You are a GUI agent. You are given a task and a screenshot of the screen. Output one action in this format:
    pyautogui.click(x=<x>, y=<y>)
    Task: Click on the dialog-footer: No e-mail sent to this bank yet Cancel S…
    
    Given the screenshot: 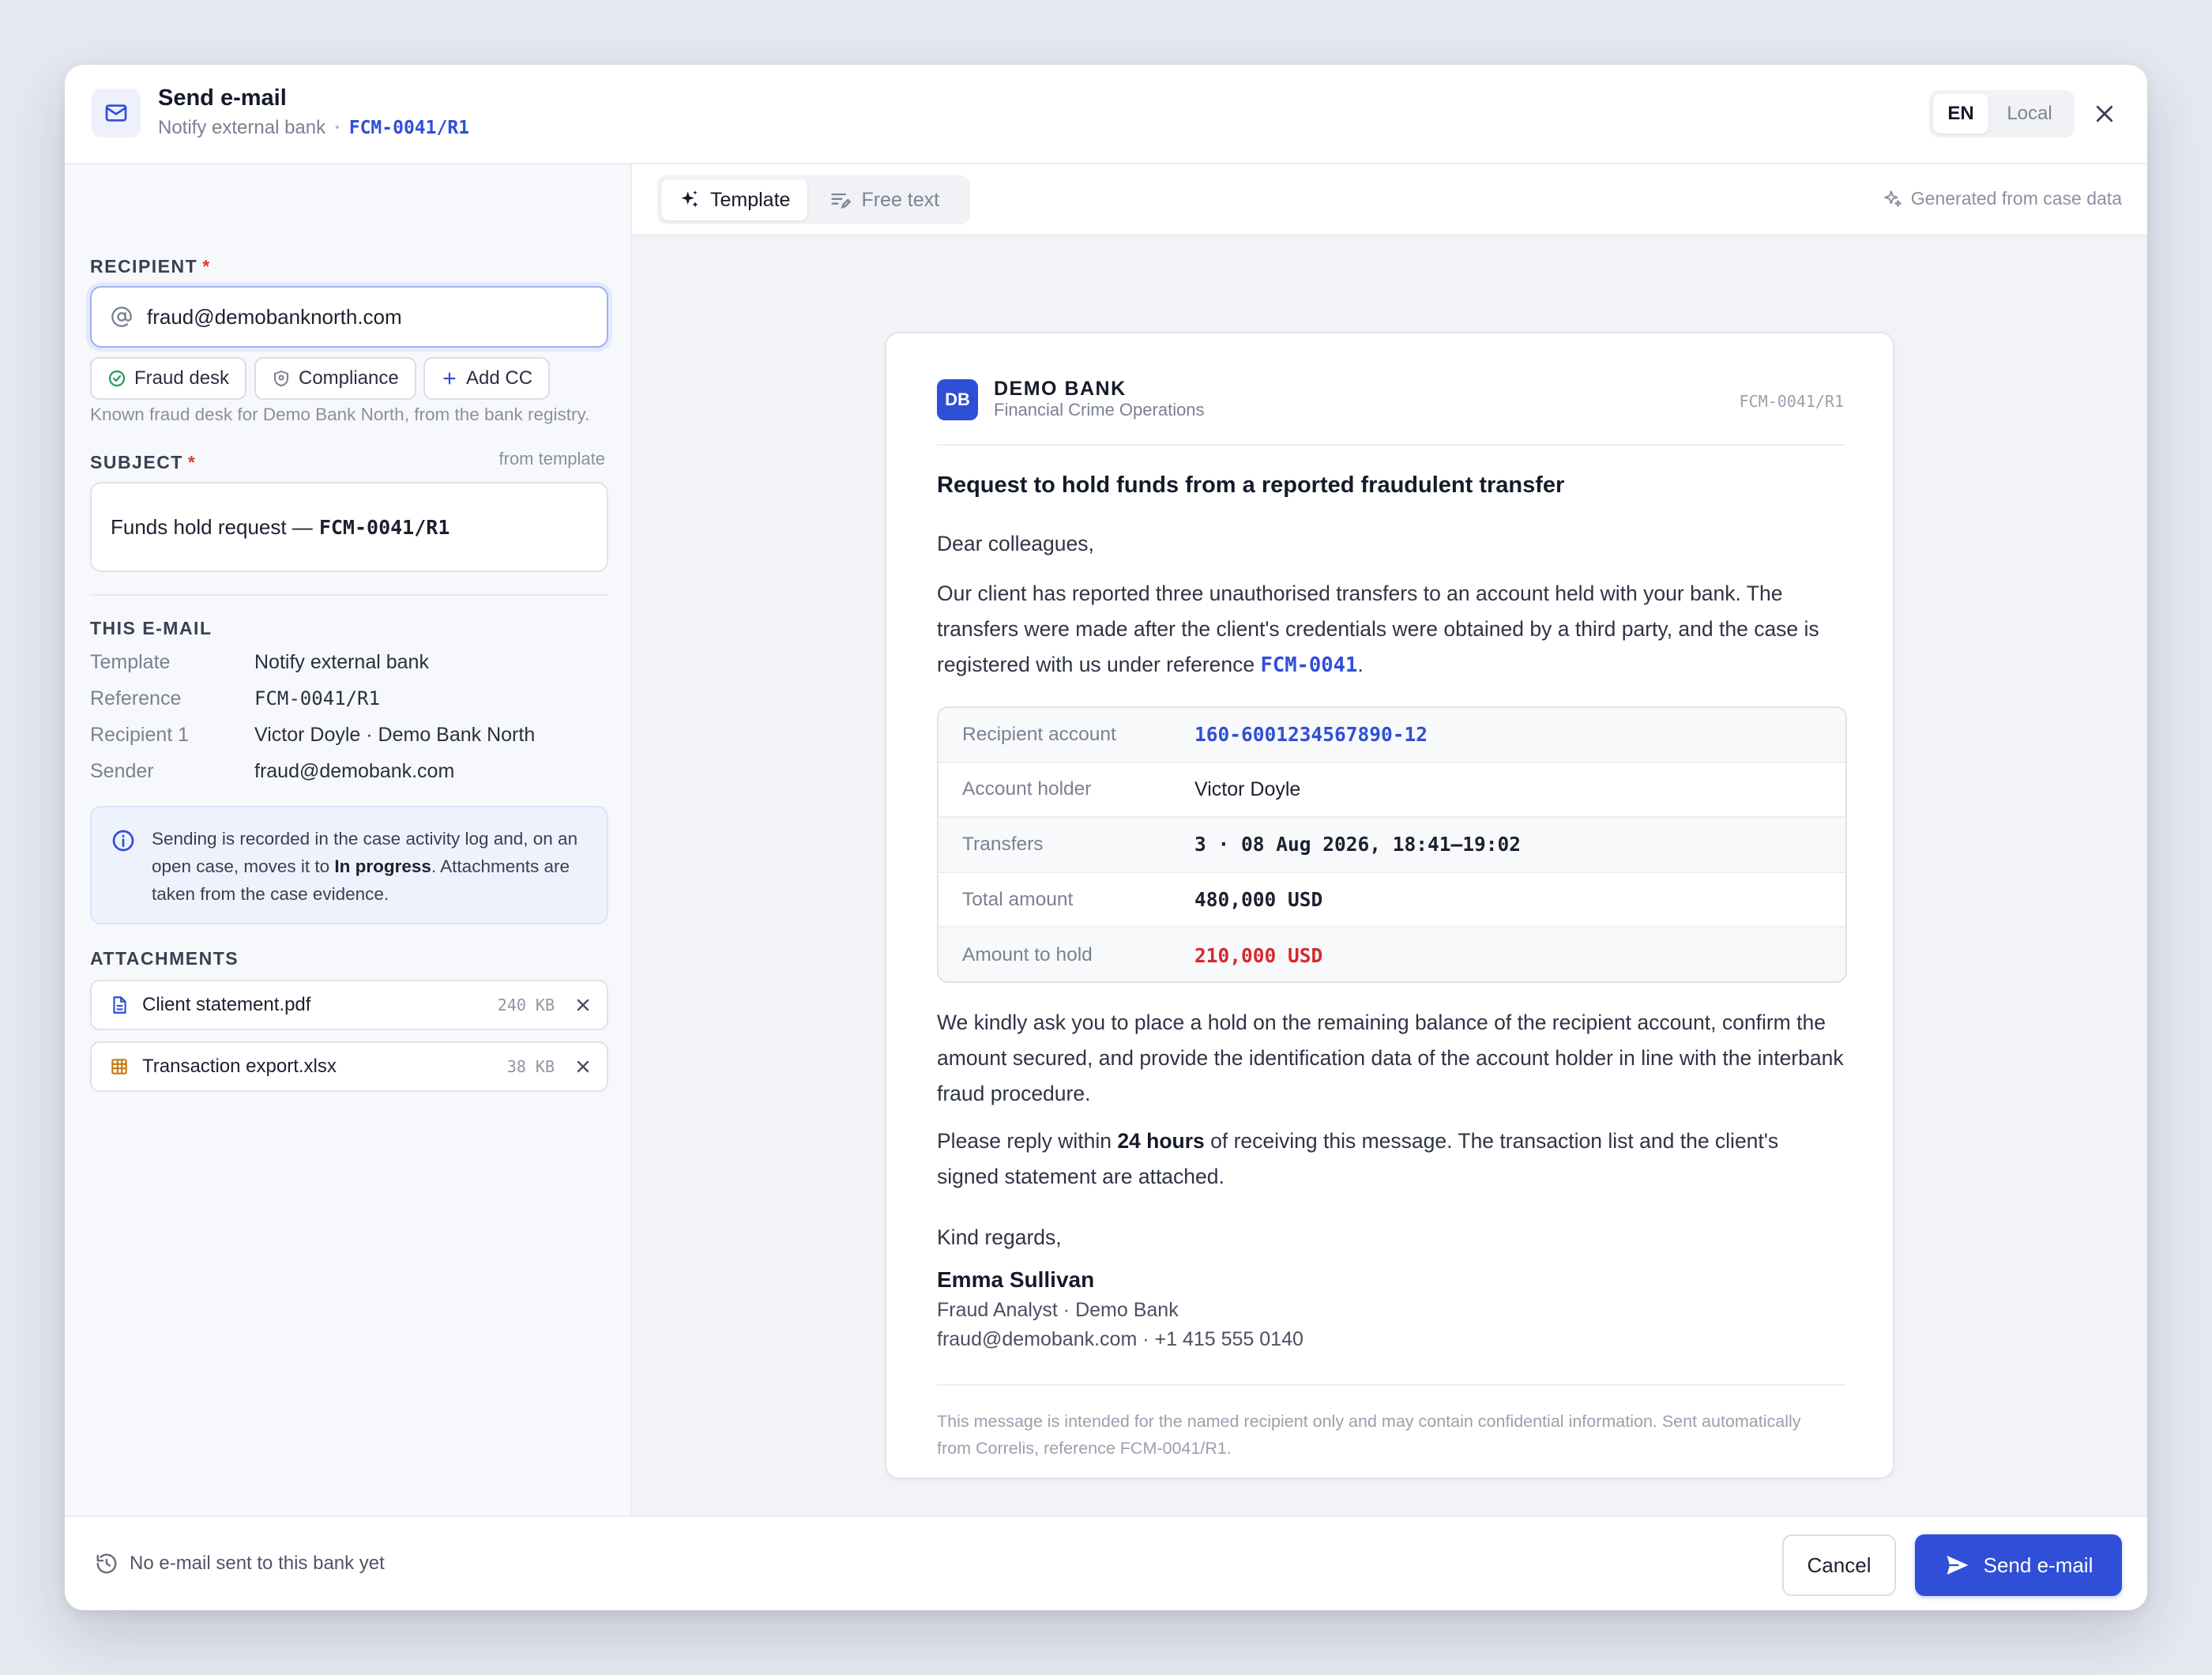 What is the action you would take?
    pyautogui.click(x=1106, y=1562)
    